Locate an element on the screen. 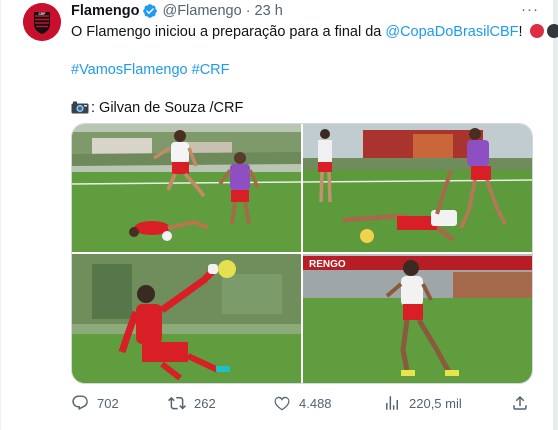 This screenshot has height=430, width=558. verified-badge-icon is located at coordinates (150, 11).